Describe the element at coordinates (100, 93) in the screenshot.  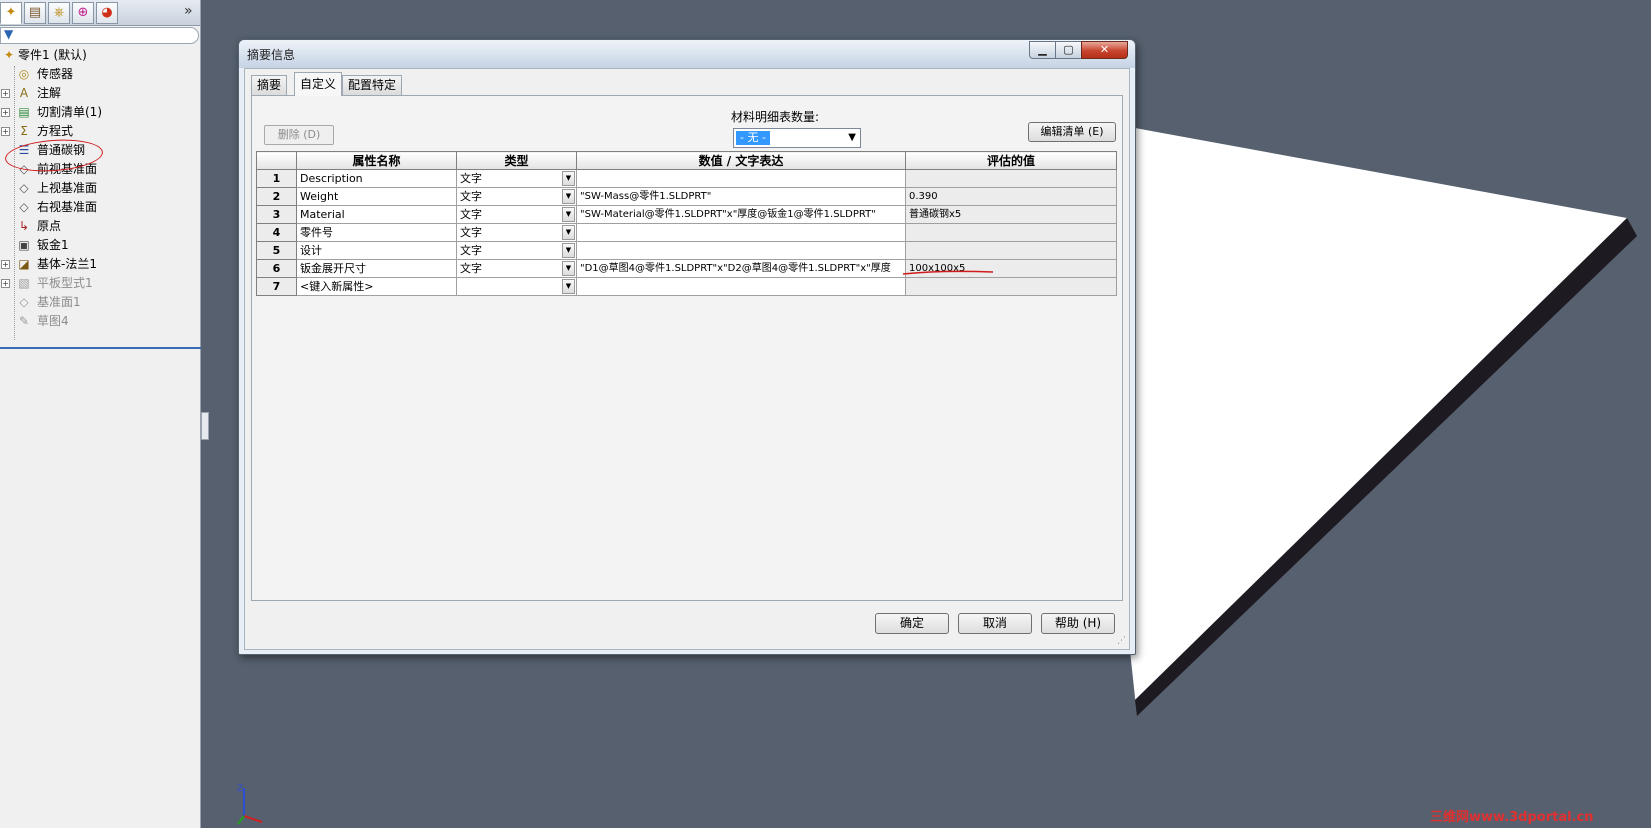
I see `tree-item: + A 注解` at that location.